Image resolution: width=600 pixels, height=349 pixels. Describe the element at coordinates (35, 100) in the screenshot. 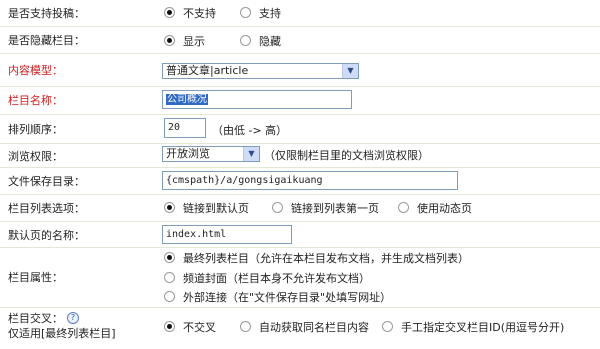

I see `name-label: 栏目名称：` at that location.